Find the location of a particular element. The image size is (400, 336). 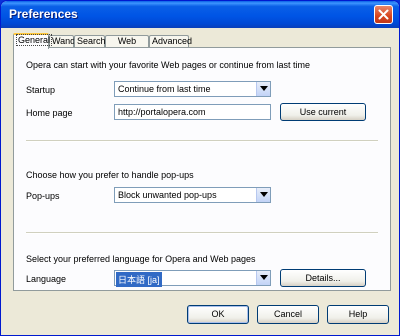

title-bar: Preferences is located at coordinates (200, 14).